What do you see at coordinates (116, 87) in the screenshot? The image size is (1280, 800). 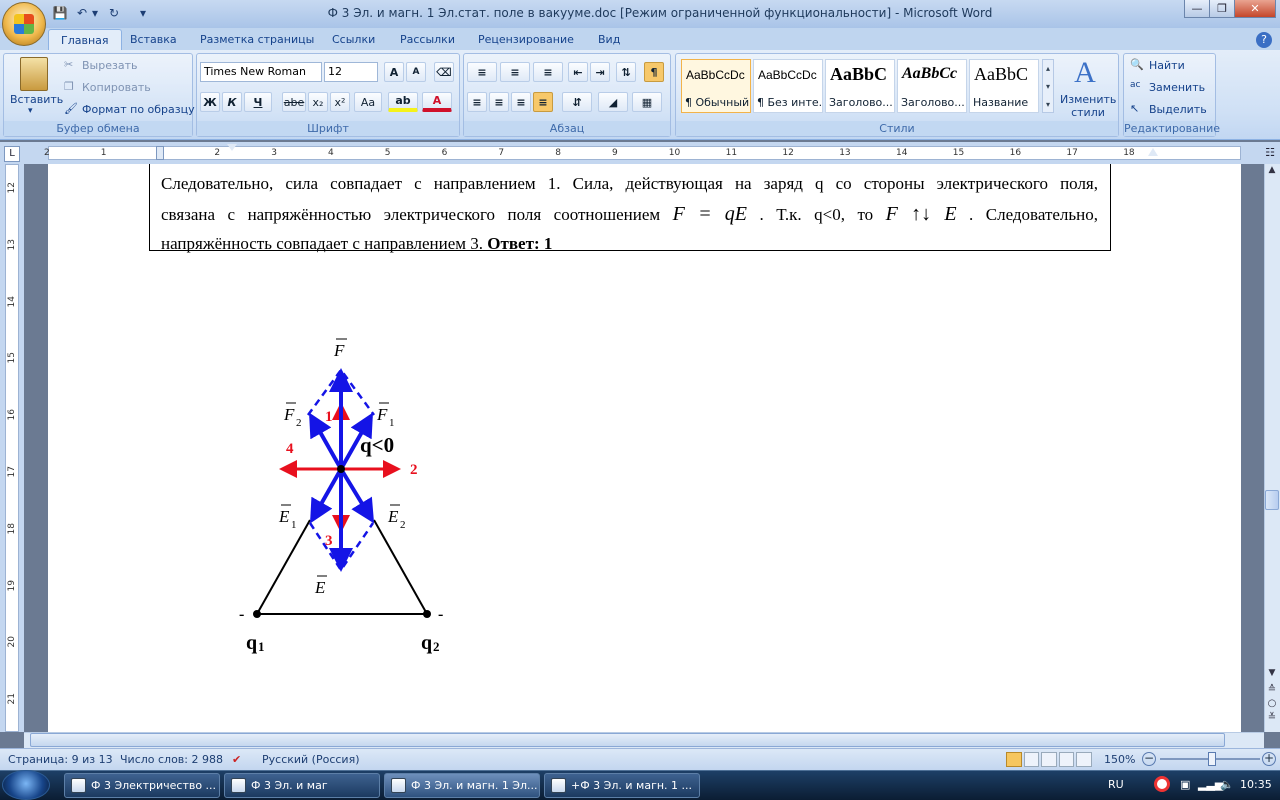 I see `copy-button: Копировать` at bounding box center [116, 87].